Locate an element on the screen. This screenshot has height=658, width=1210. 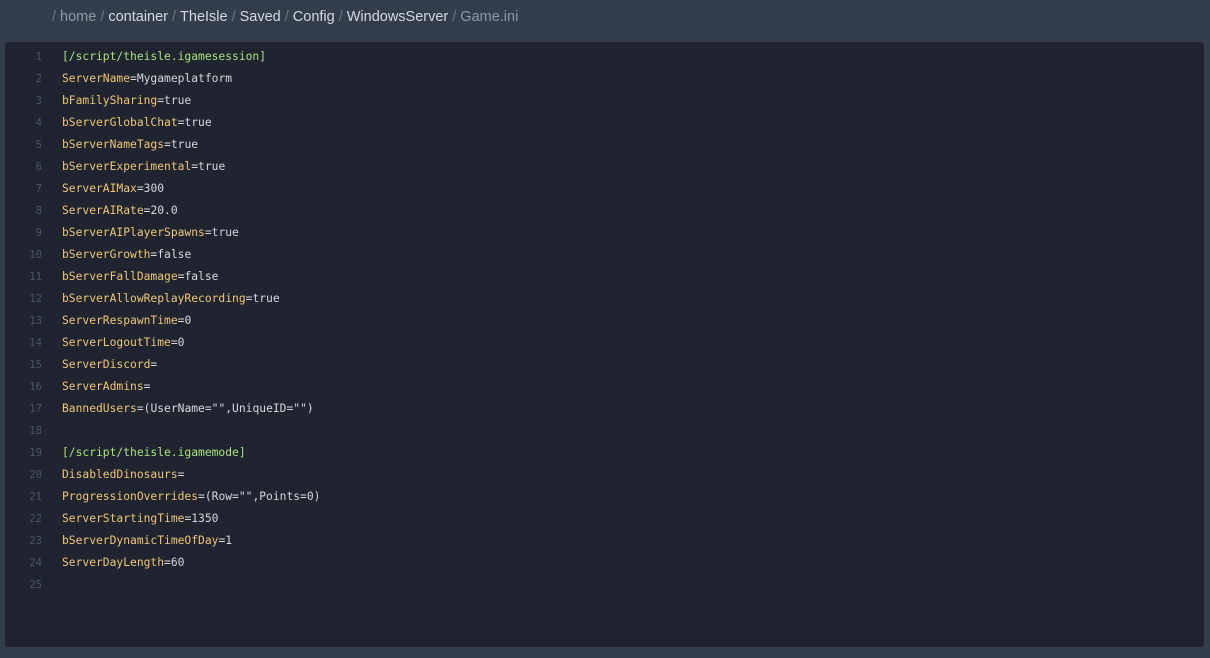
code-line: 4 bServerGlobalChat=true is located at coordinates (604, 123).